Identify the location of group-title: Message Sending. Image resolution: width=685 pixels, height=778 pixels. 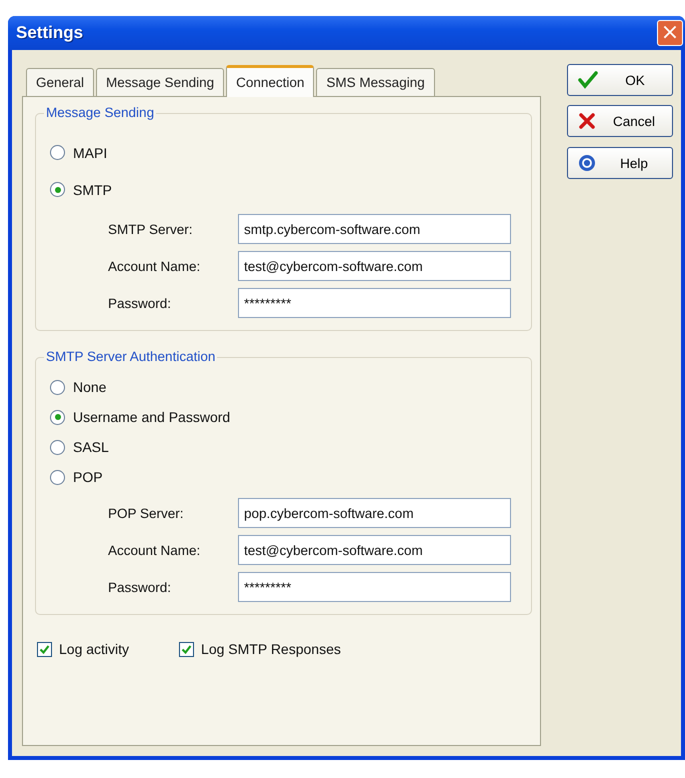
(100, 112).